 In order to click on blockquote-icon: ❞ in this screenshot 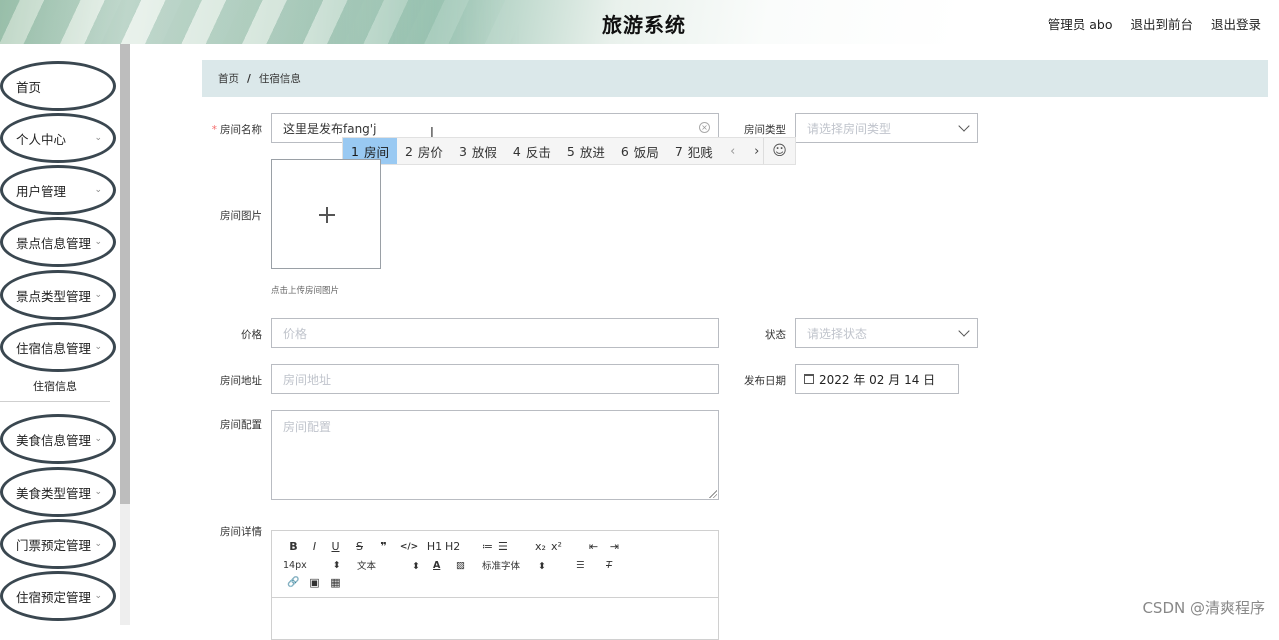, I will do `click(383, 546)`.